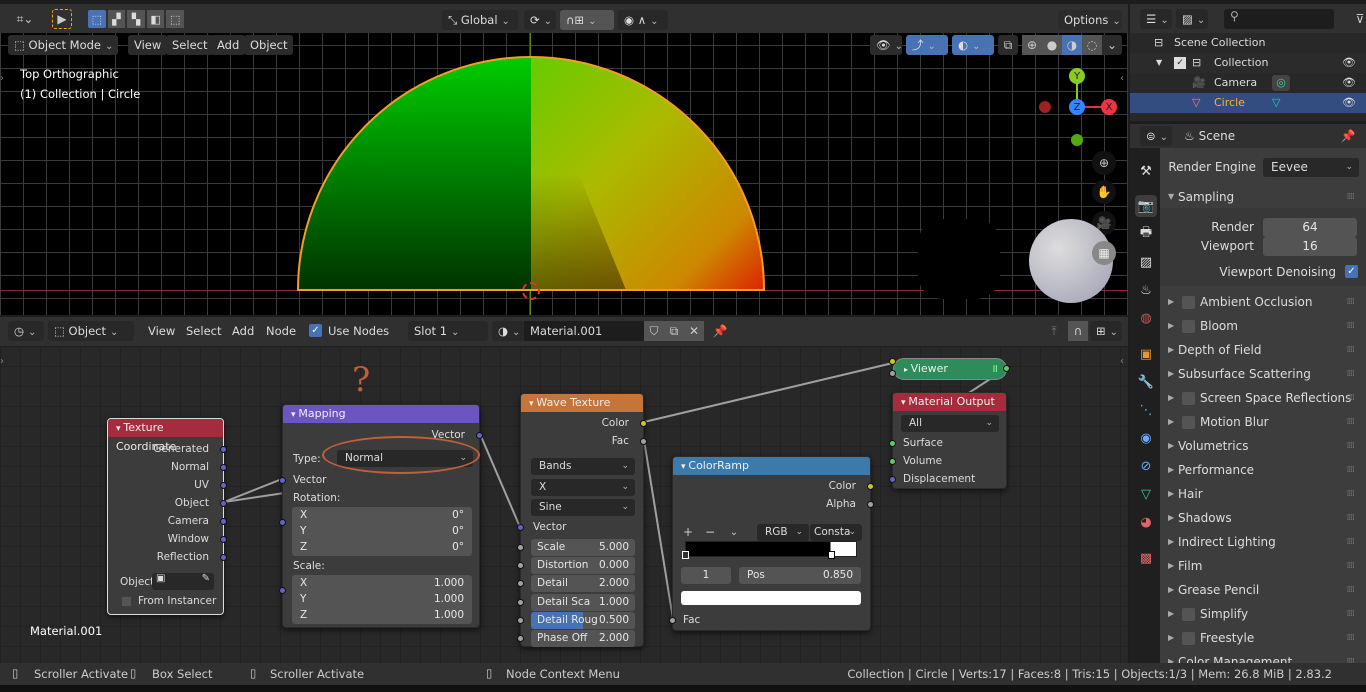 This screenshot has width=1366, height=692. I want to click on gizmo-neg-x, so click(1045, 107).